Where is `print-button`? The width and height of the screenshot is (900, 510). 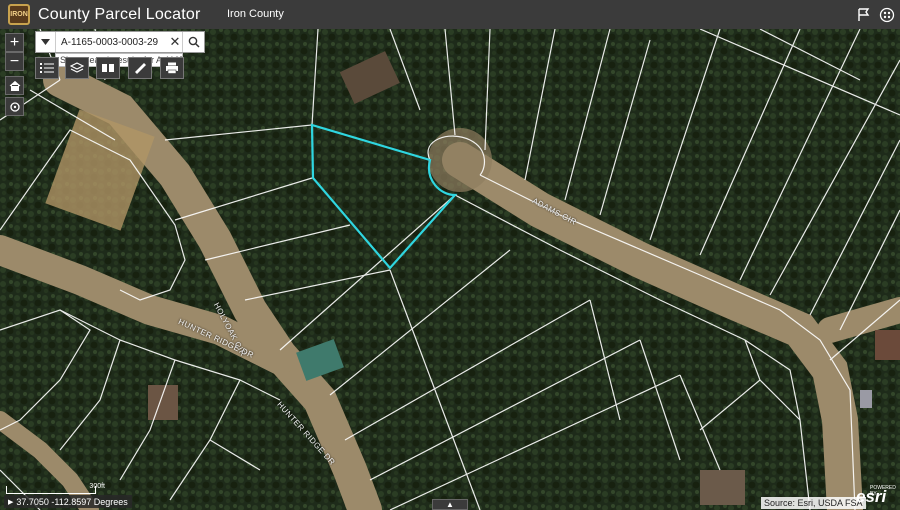 print-button is located at coordinates (172, 68).